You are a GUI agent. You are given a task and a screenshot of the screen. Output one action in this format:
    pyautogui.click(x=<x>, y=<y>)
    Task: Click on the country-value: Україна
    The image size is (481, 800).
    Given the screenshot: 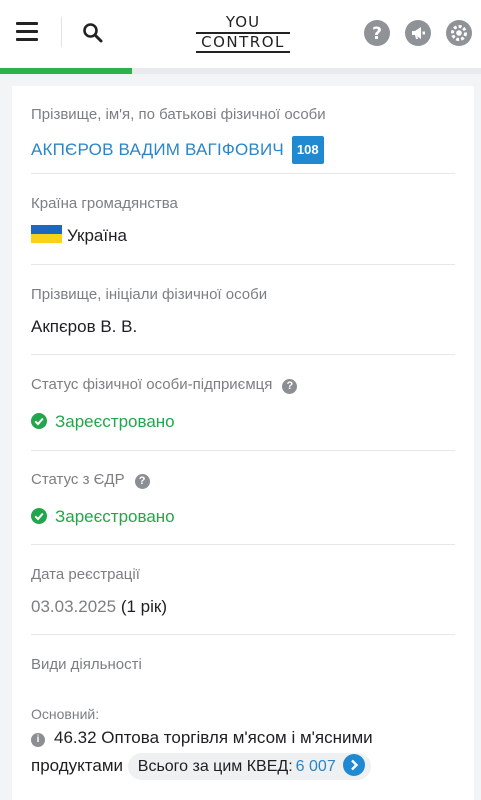 What is the action you would take?
    pyautogui.click(x=97, y=235)
    